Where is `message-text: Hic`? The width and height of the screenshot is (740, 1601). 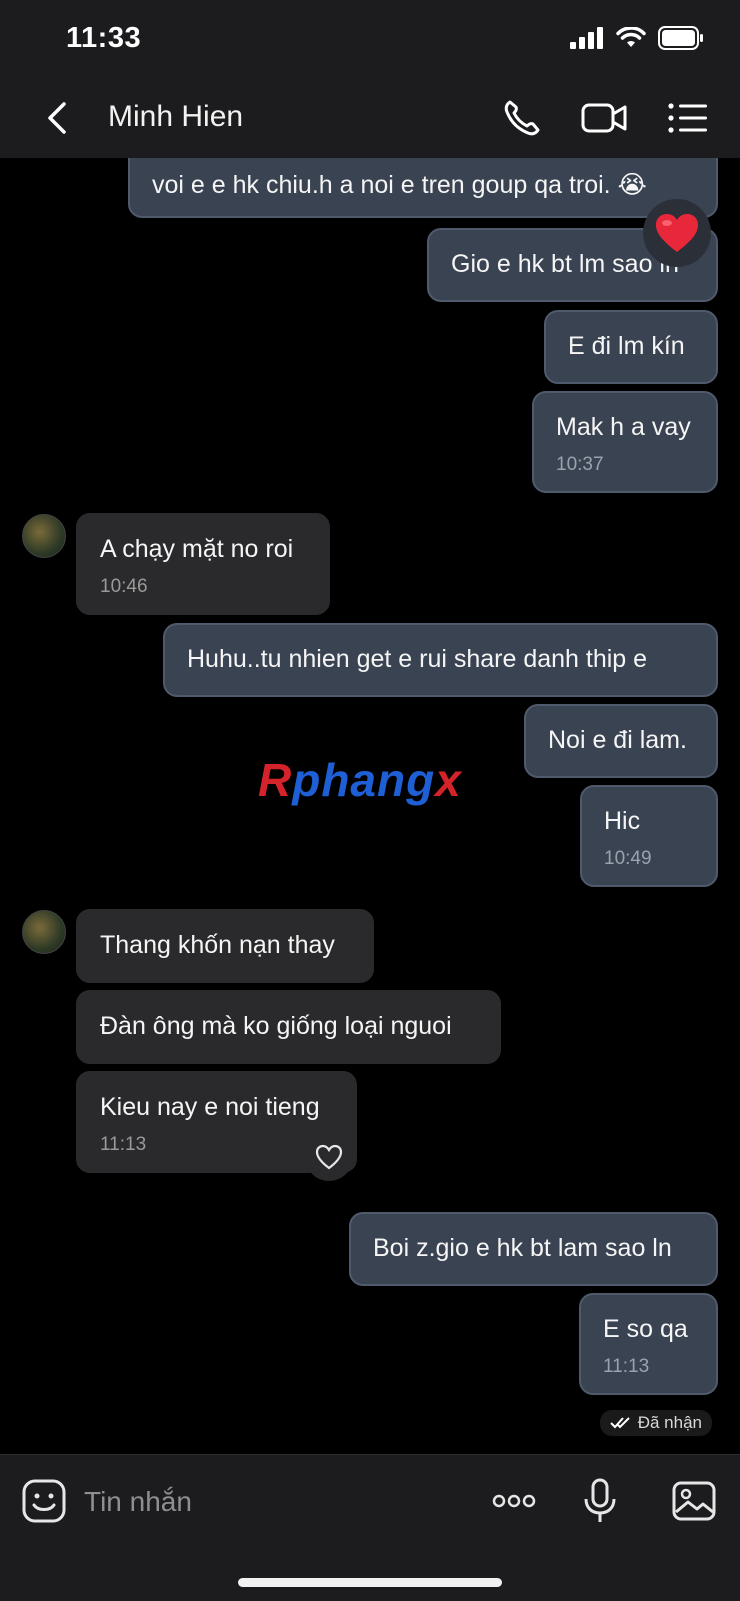 message-text: Hic is located at coordinates (622, 821).